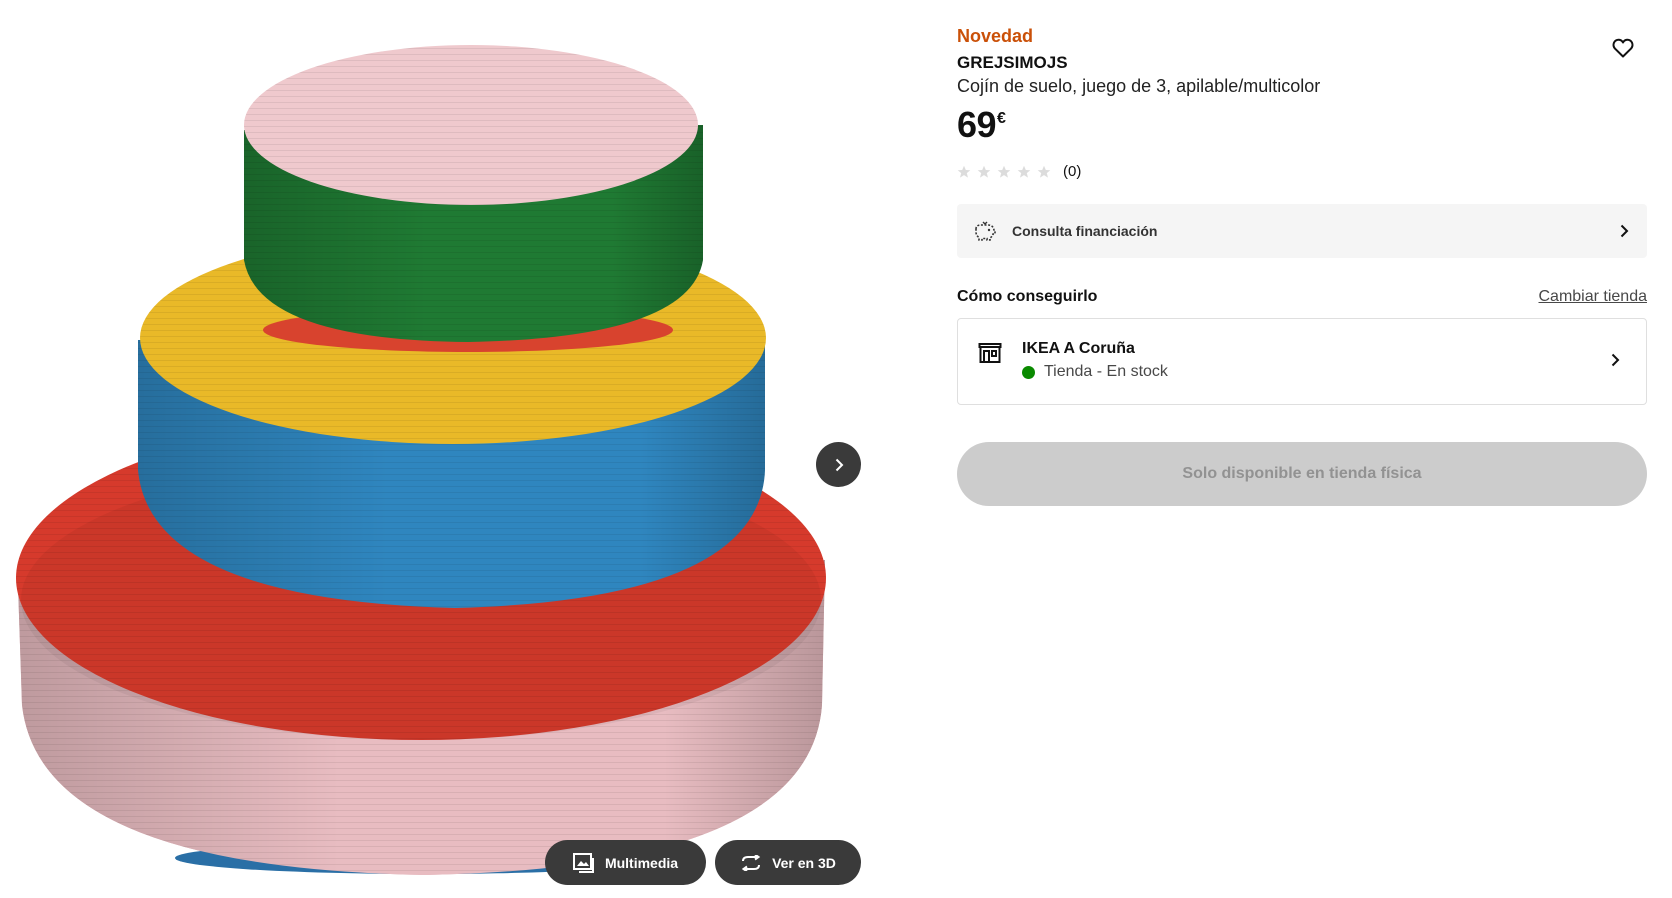 The width and height of the screenshot is (1672, 898). What do you see at coordinates (641, 862) in the screenshot?
I see `multimedia-label: Multimedia` at bounding box center [641, 862].